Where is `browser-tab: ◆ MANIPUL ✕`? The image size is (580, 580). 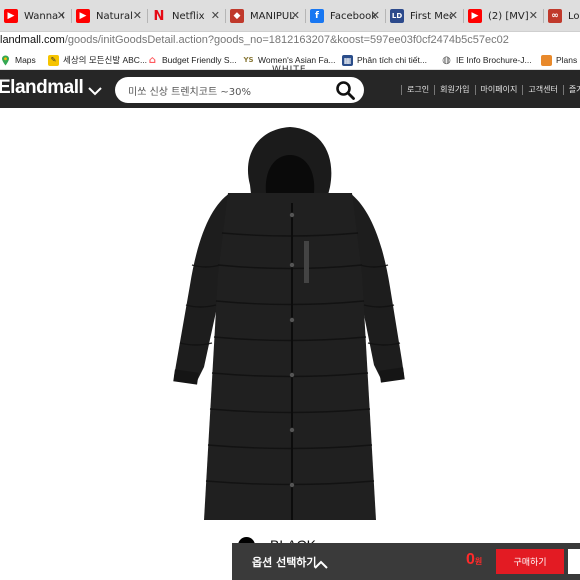
browser-tab: ◆ MANIPUL ✕ is located at coordinates (266, 15).